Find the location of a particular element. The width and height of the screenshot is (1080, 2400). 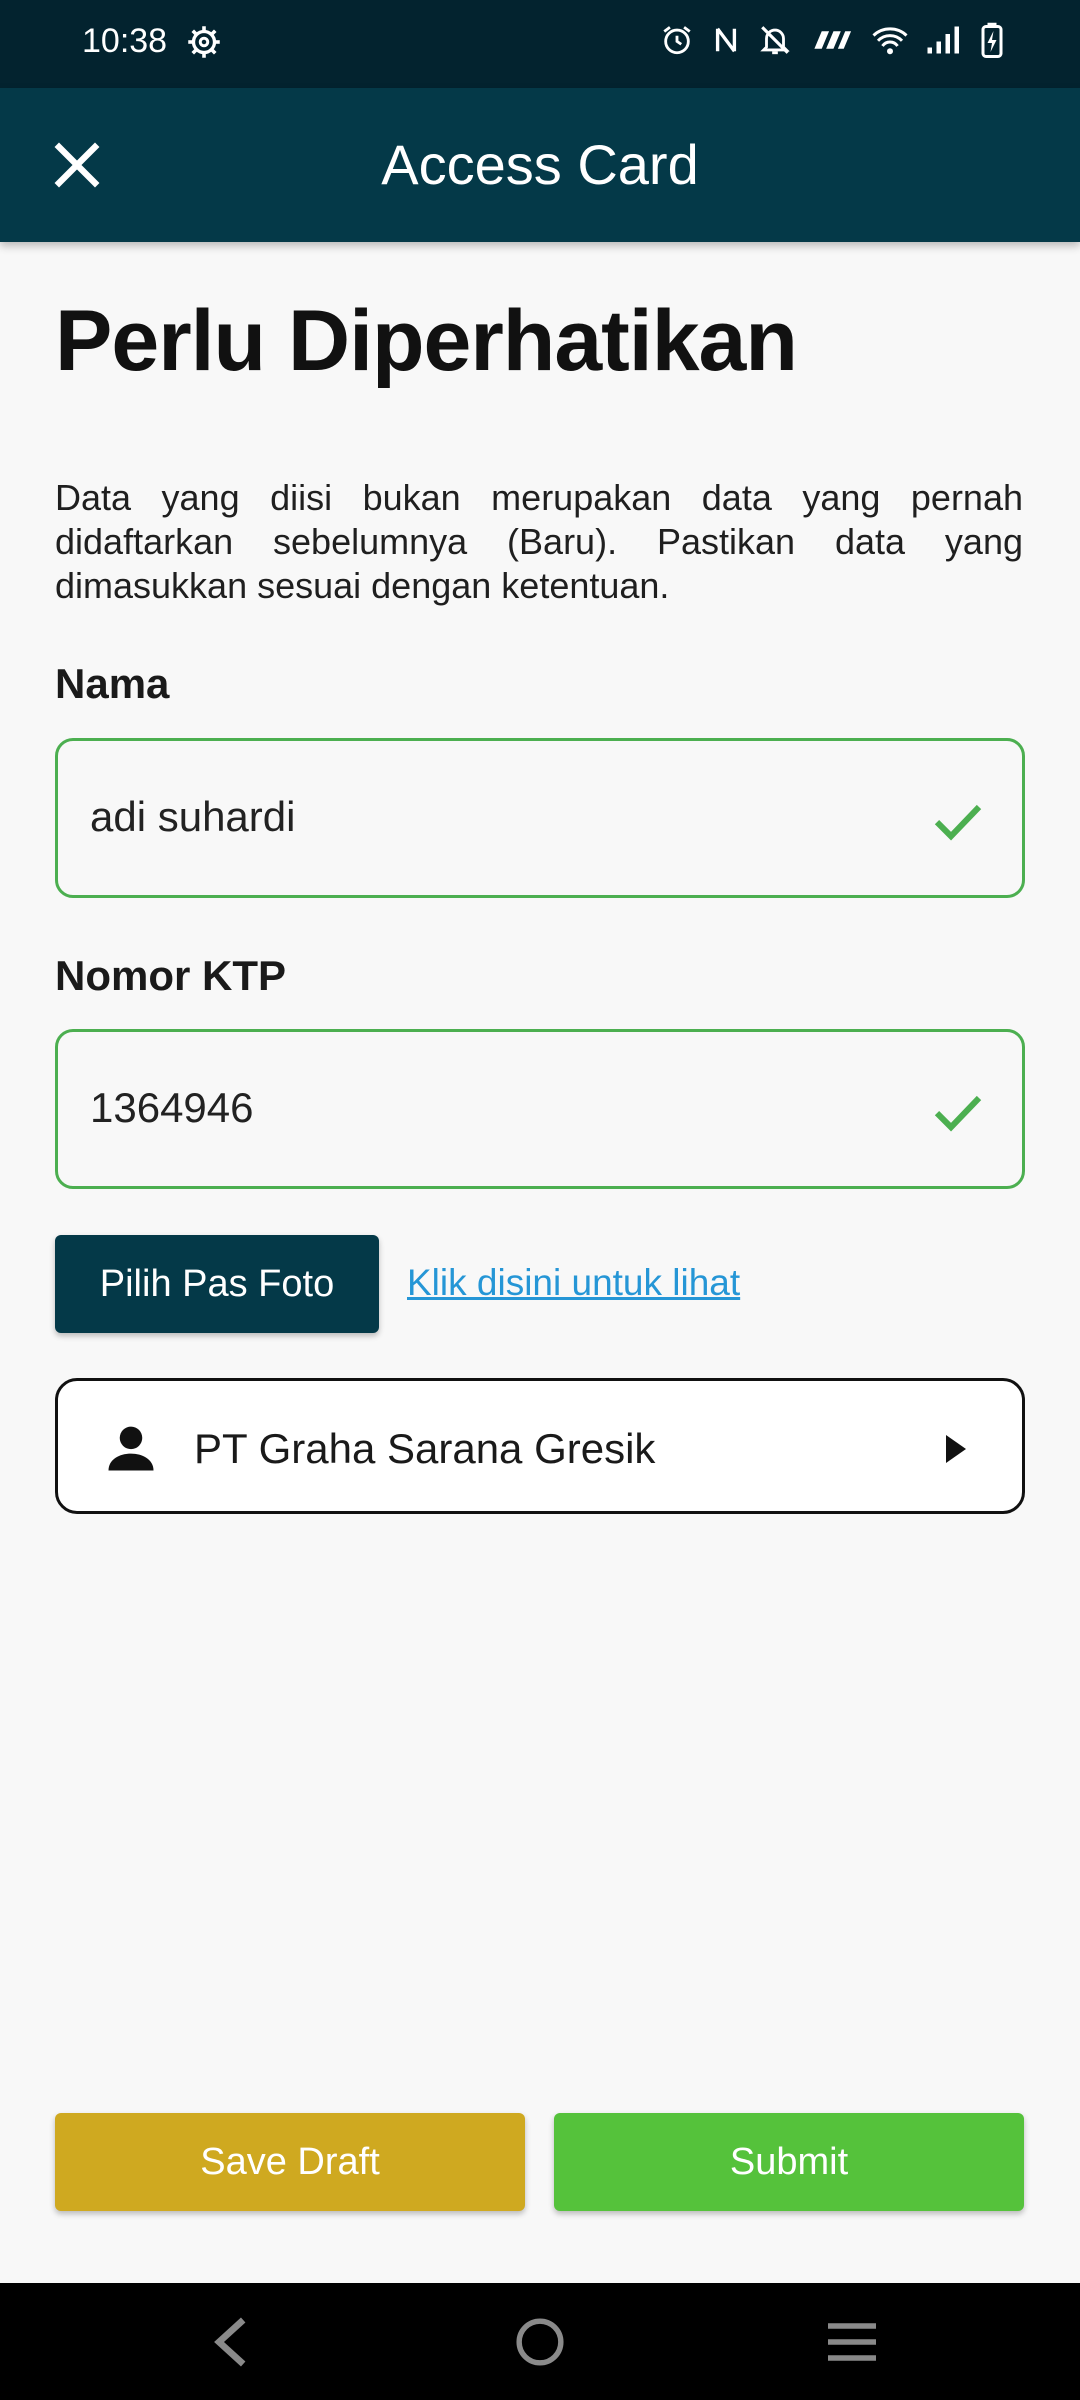

battery-charging-icon is located at coordinates (992, 40).